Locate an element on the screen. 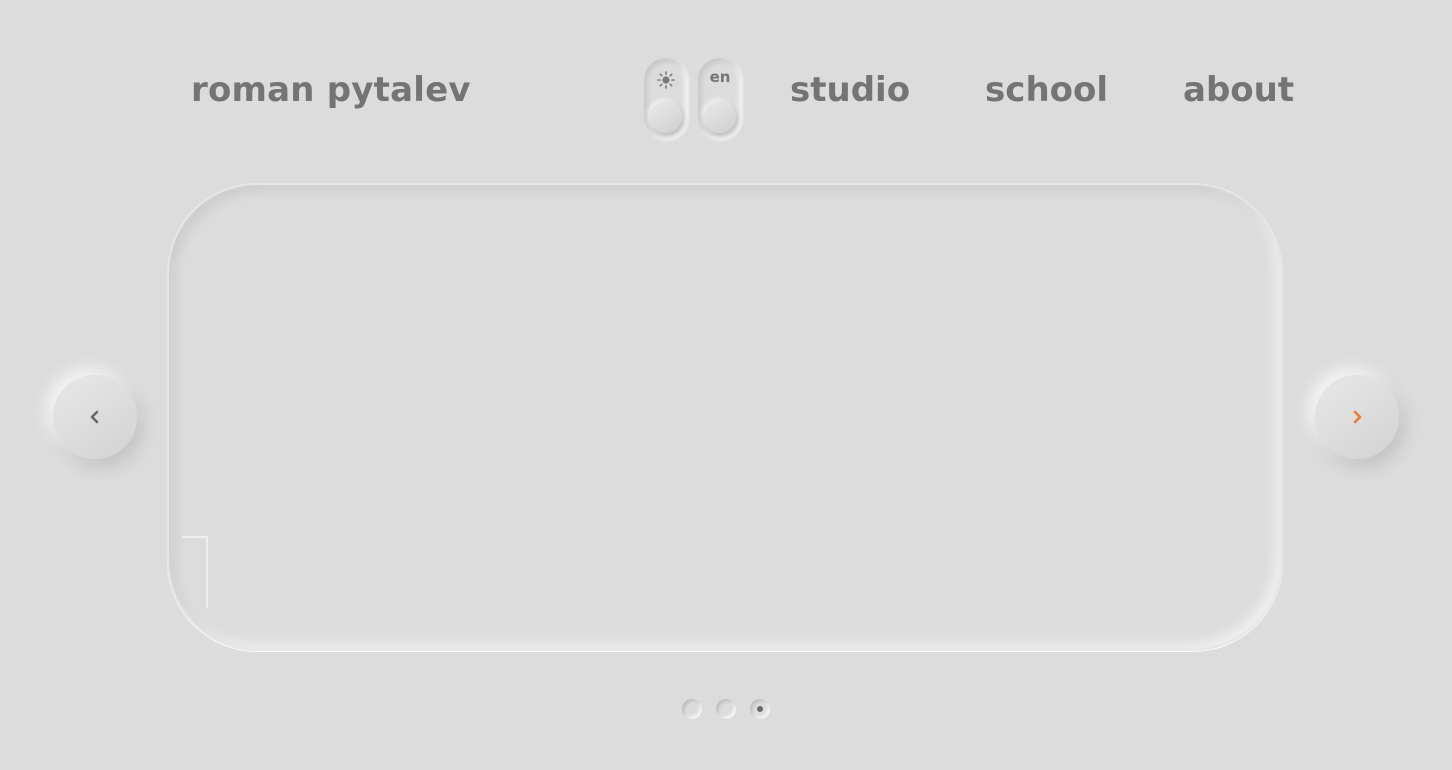 The height and width of the screenshot is (770, 1452). prev-button is located at coordinates (95, 417).